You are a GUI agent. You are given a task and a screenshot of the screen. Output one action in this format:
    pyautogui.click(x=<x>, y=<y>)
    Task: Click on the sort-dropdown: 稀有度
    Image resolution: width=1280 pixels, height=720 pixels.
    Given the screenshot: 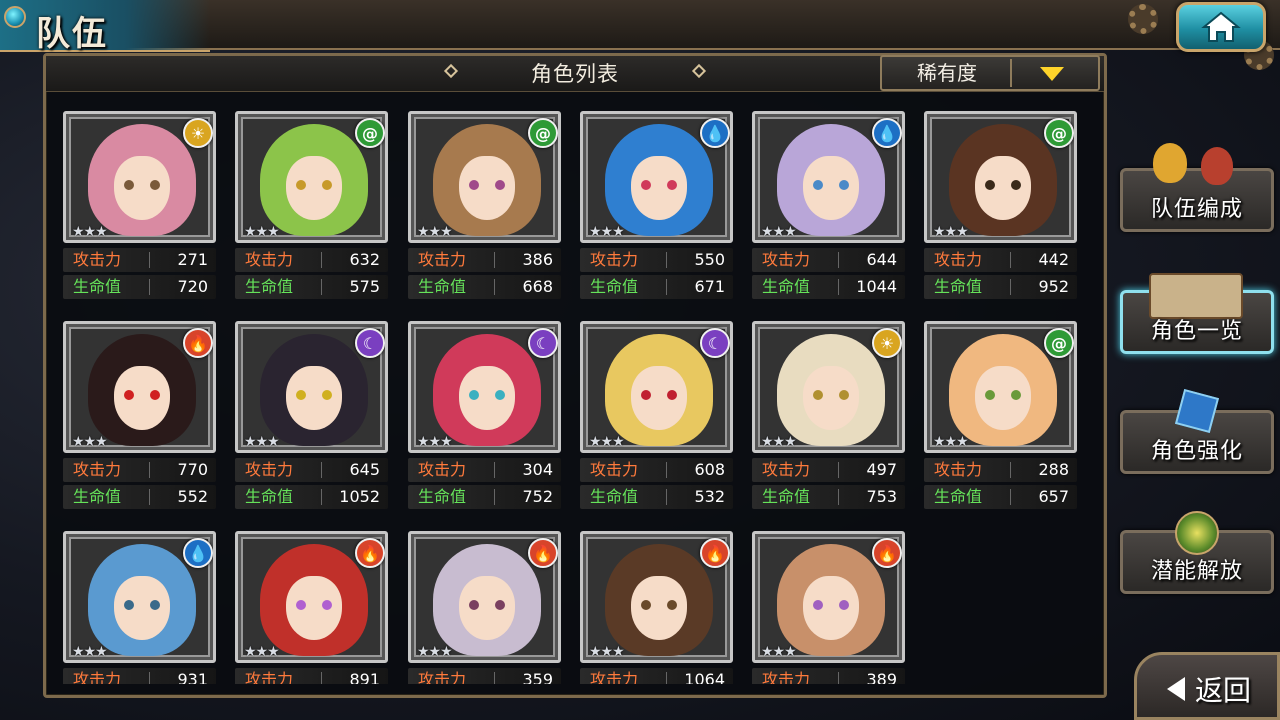 What is the action you would take?
    pyautogui.click(x=990, y=73)
    